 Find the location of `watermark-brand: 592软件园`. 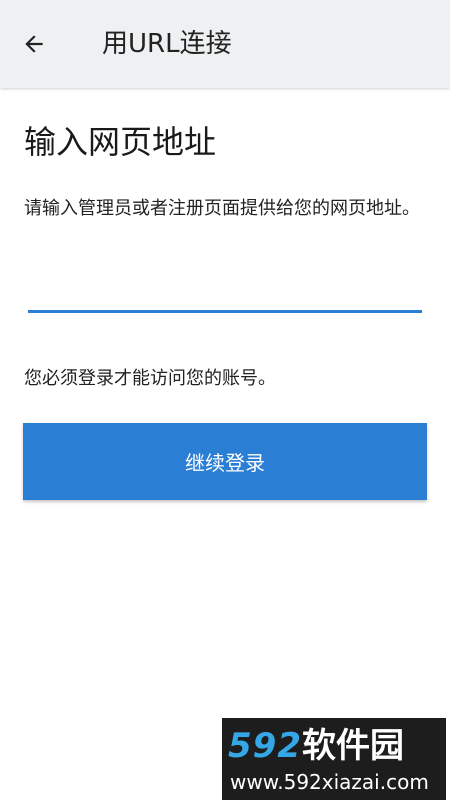

watermark-brand: 592软件园 is located at coordinates (316, 746).